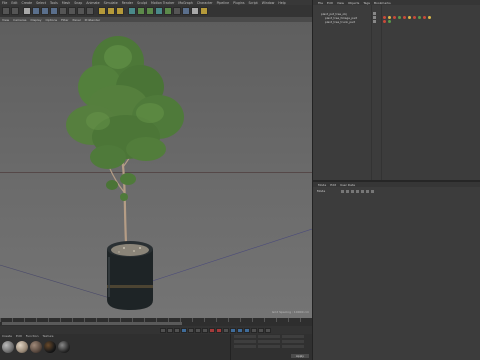 The image size is (480, 360). I want to click on timeline-range-slider, so click(92, 323).